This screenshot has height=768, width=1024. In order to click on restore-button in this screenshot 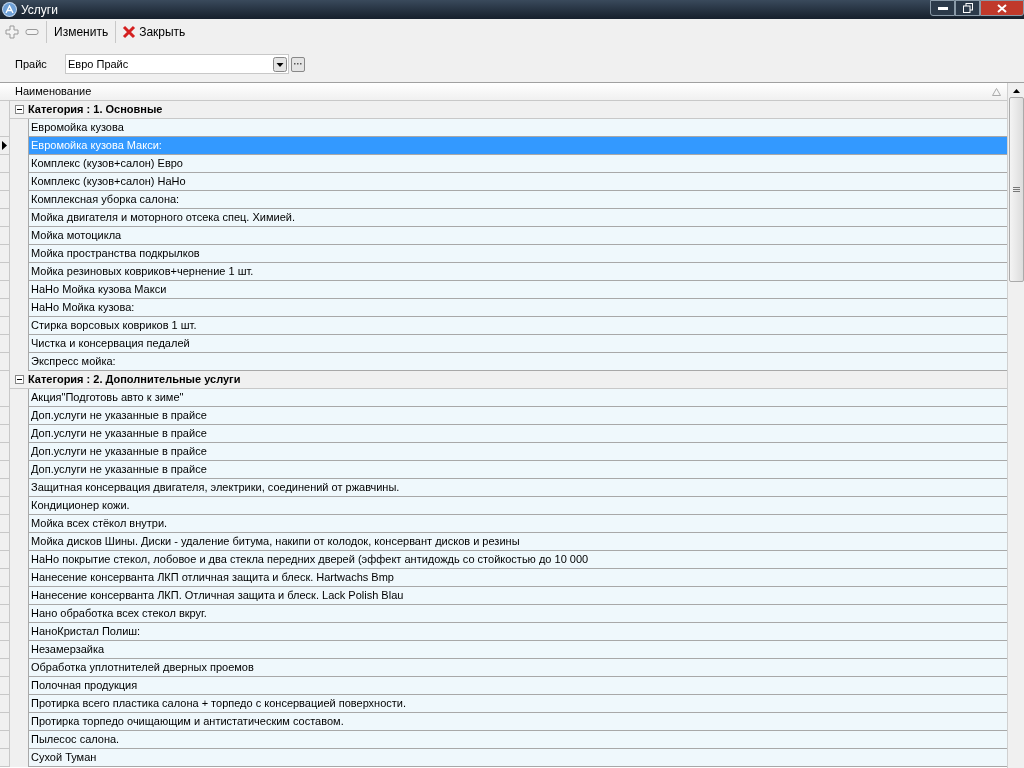, I will do `click(967, 8)`.